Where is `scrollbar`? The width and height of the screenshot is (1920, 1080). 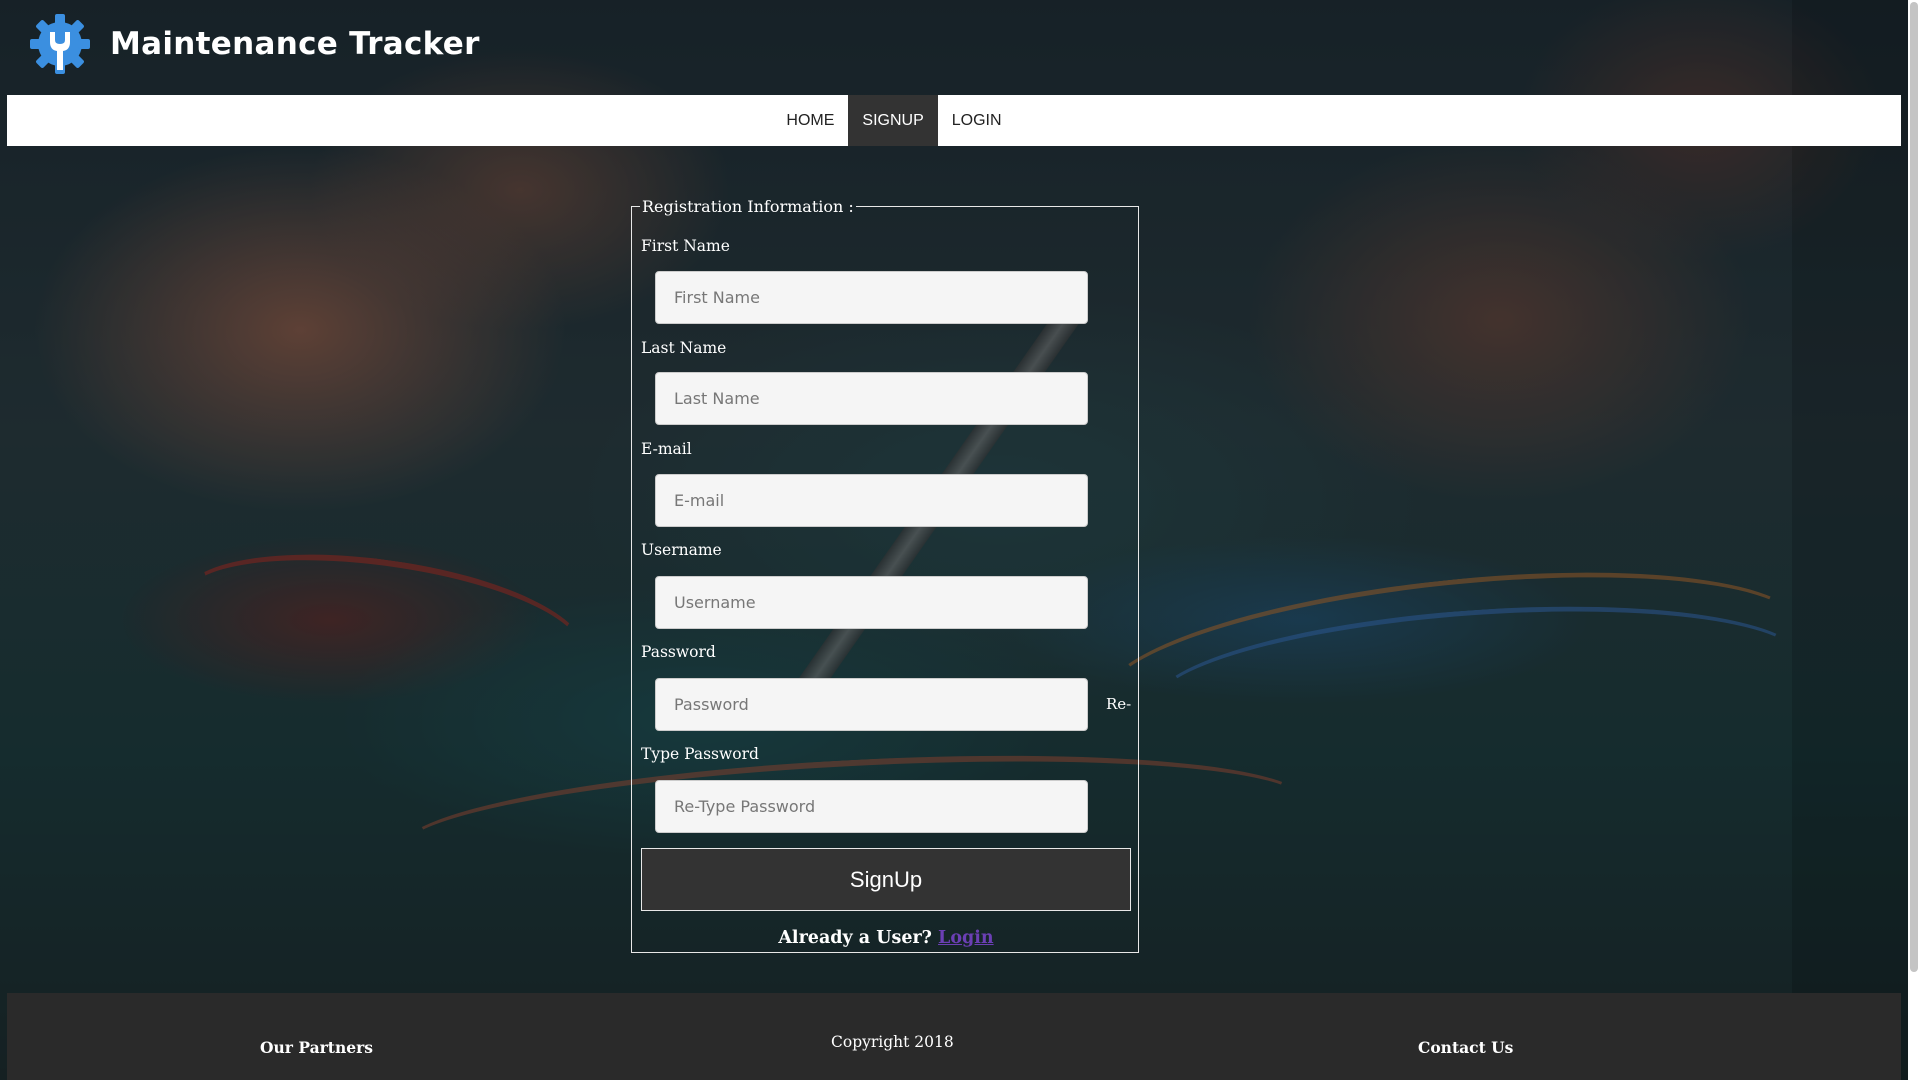
scrollbar is located at coordinates (1914, 540).